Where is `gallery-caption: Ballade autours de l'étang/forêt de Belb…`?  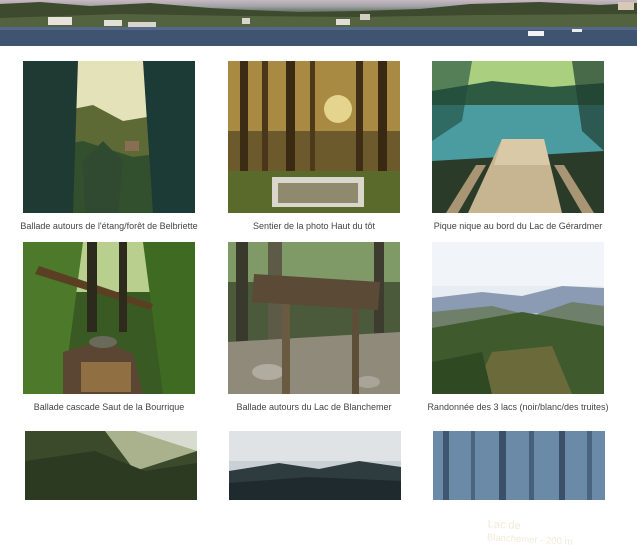
gallery-caption: Ballade autours de l'étang/forêt de Belb… is located at coordinates (112, 226).